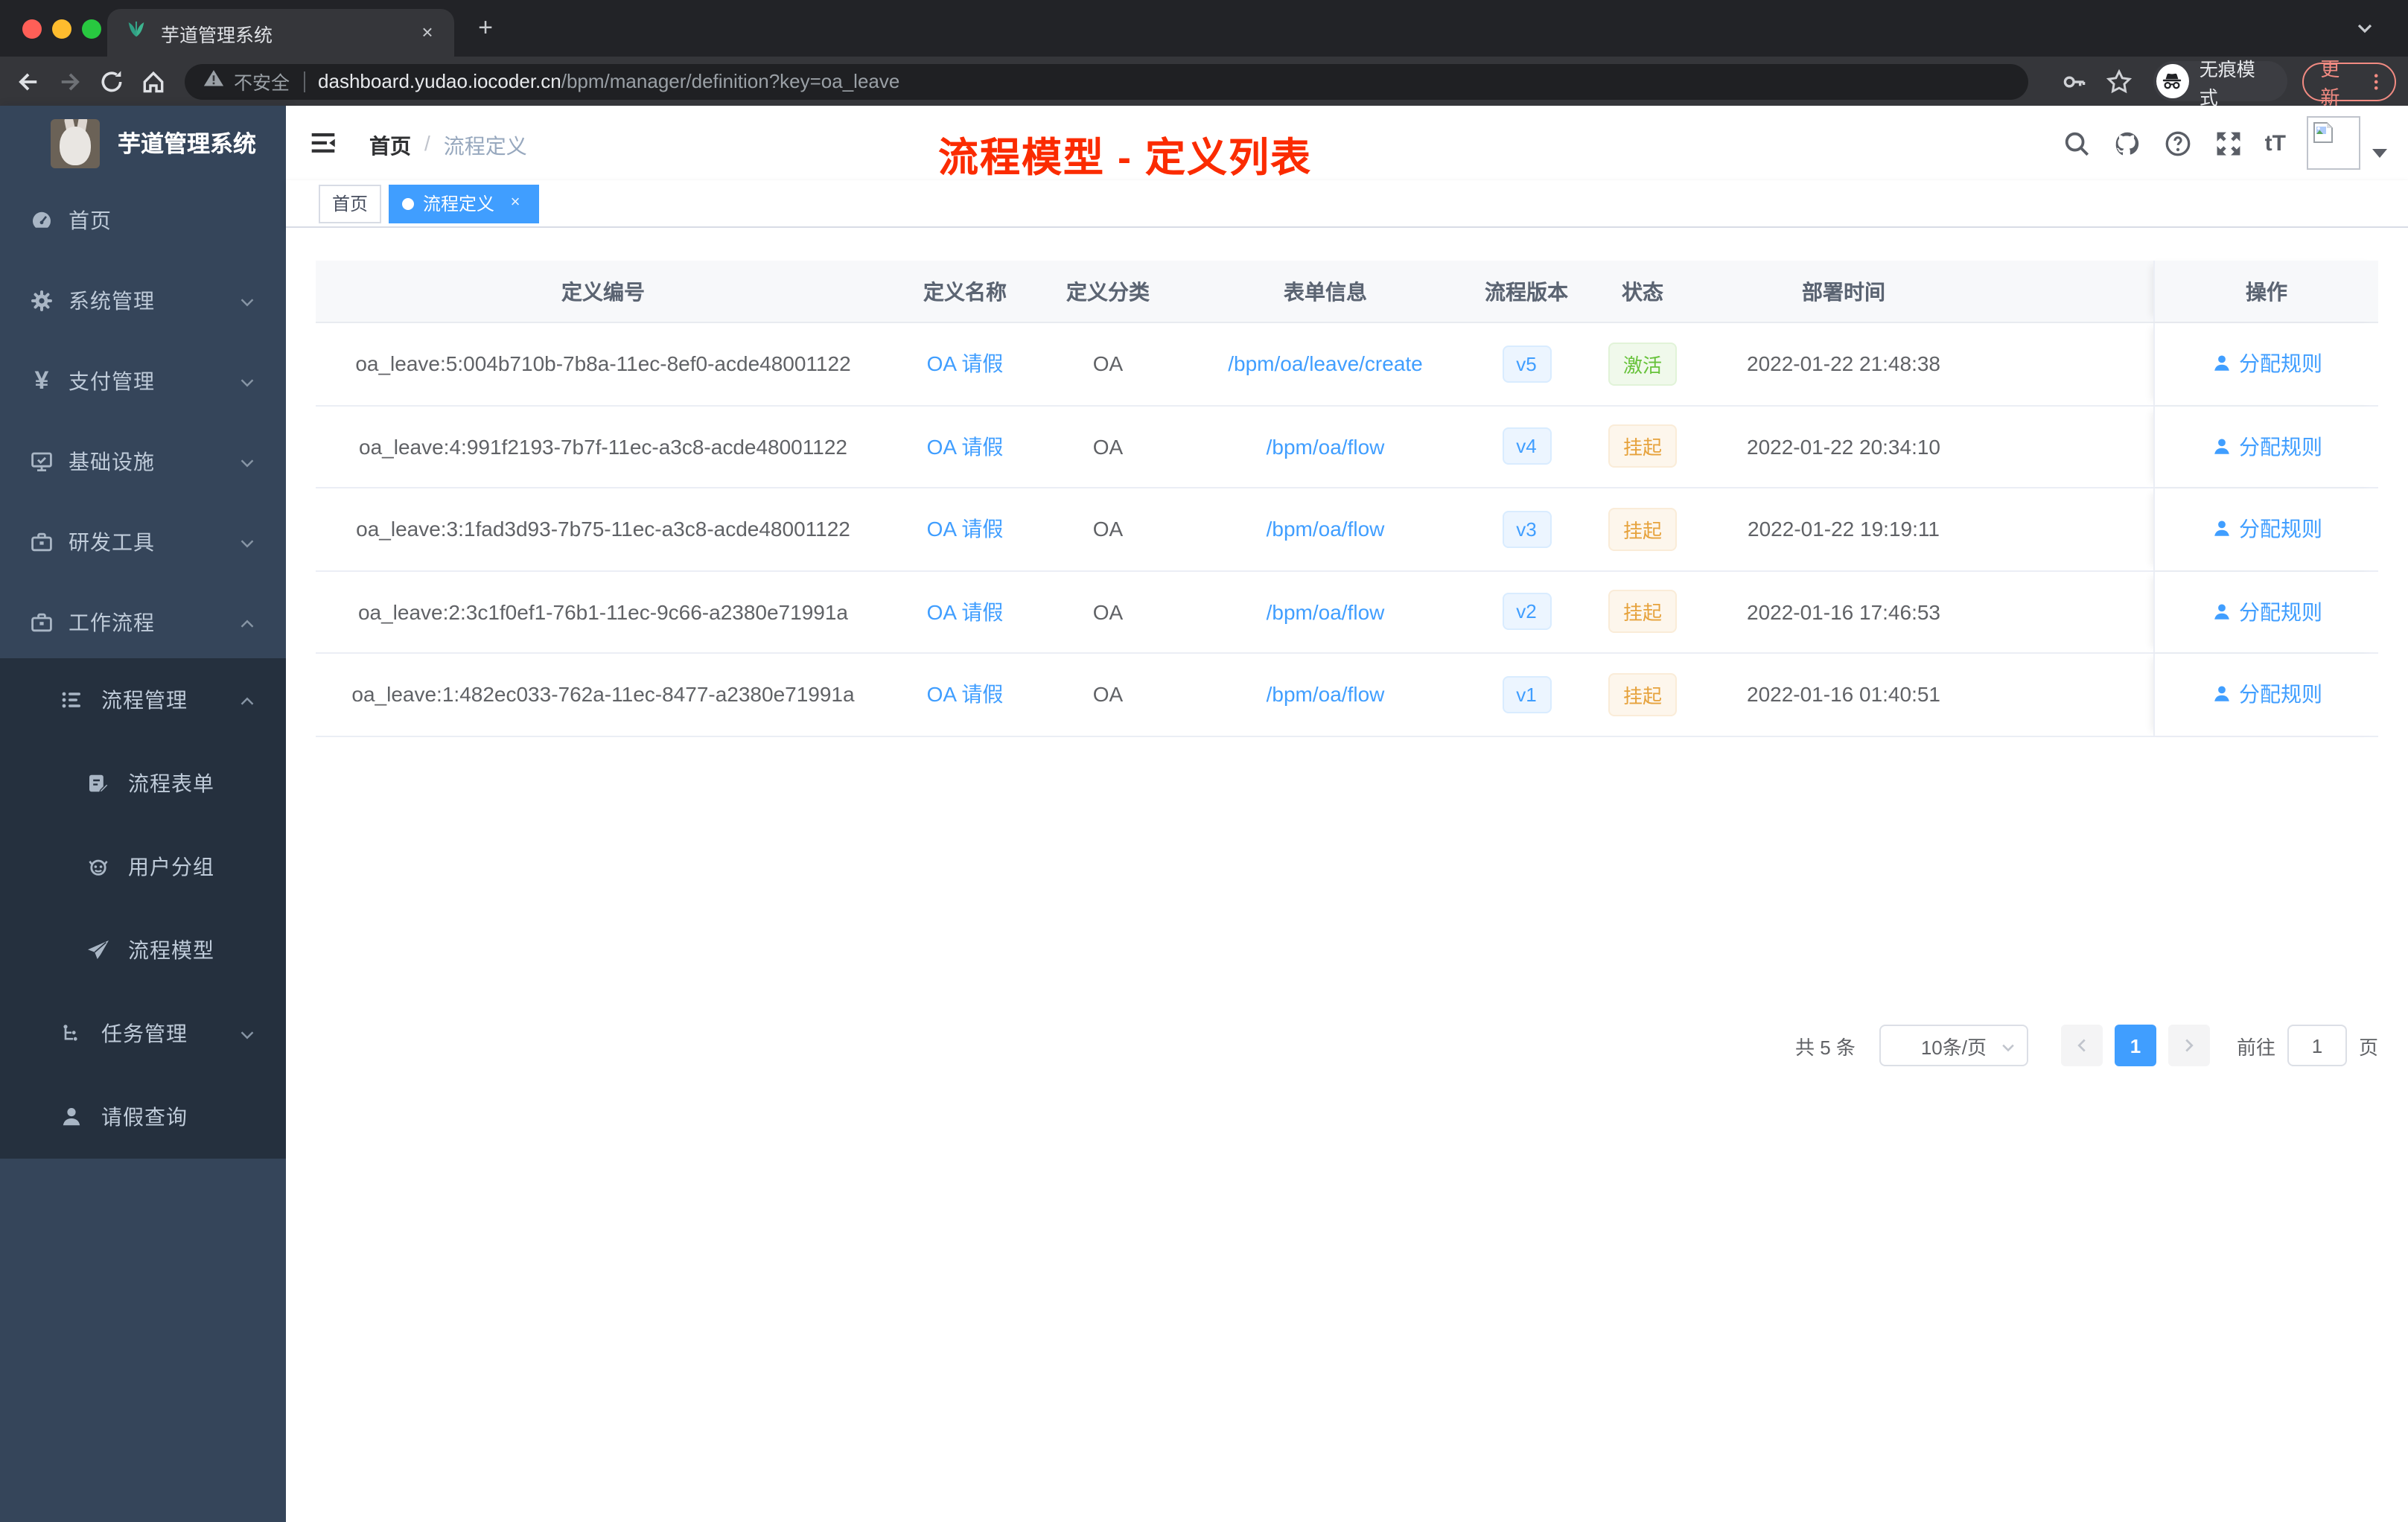 Image resolution: width=2408 pixels, height=1522 pixels. What do you see at coordinates (143, 301) in the screenshot?
I see `sidebar-item-system: 系统管理` at bounding box center [143, 301].